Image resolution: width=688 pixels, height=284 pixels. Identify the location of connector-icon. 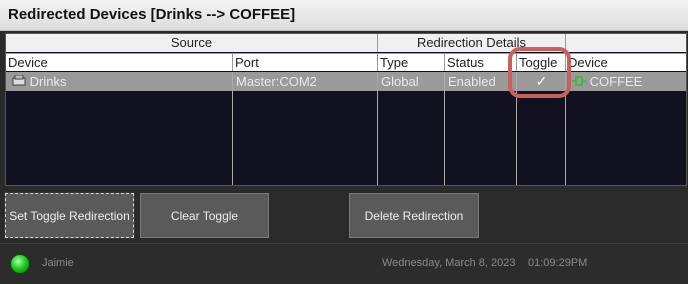
(579, 81).